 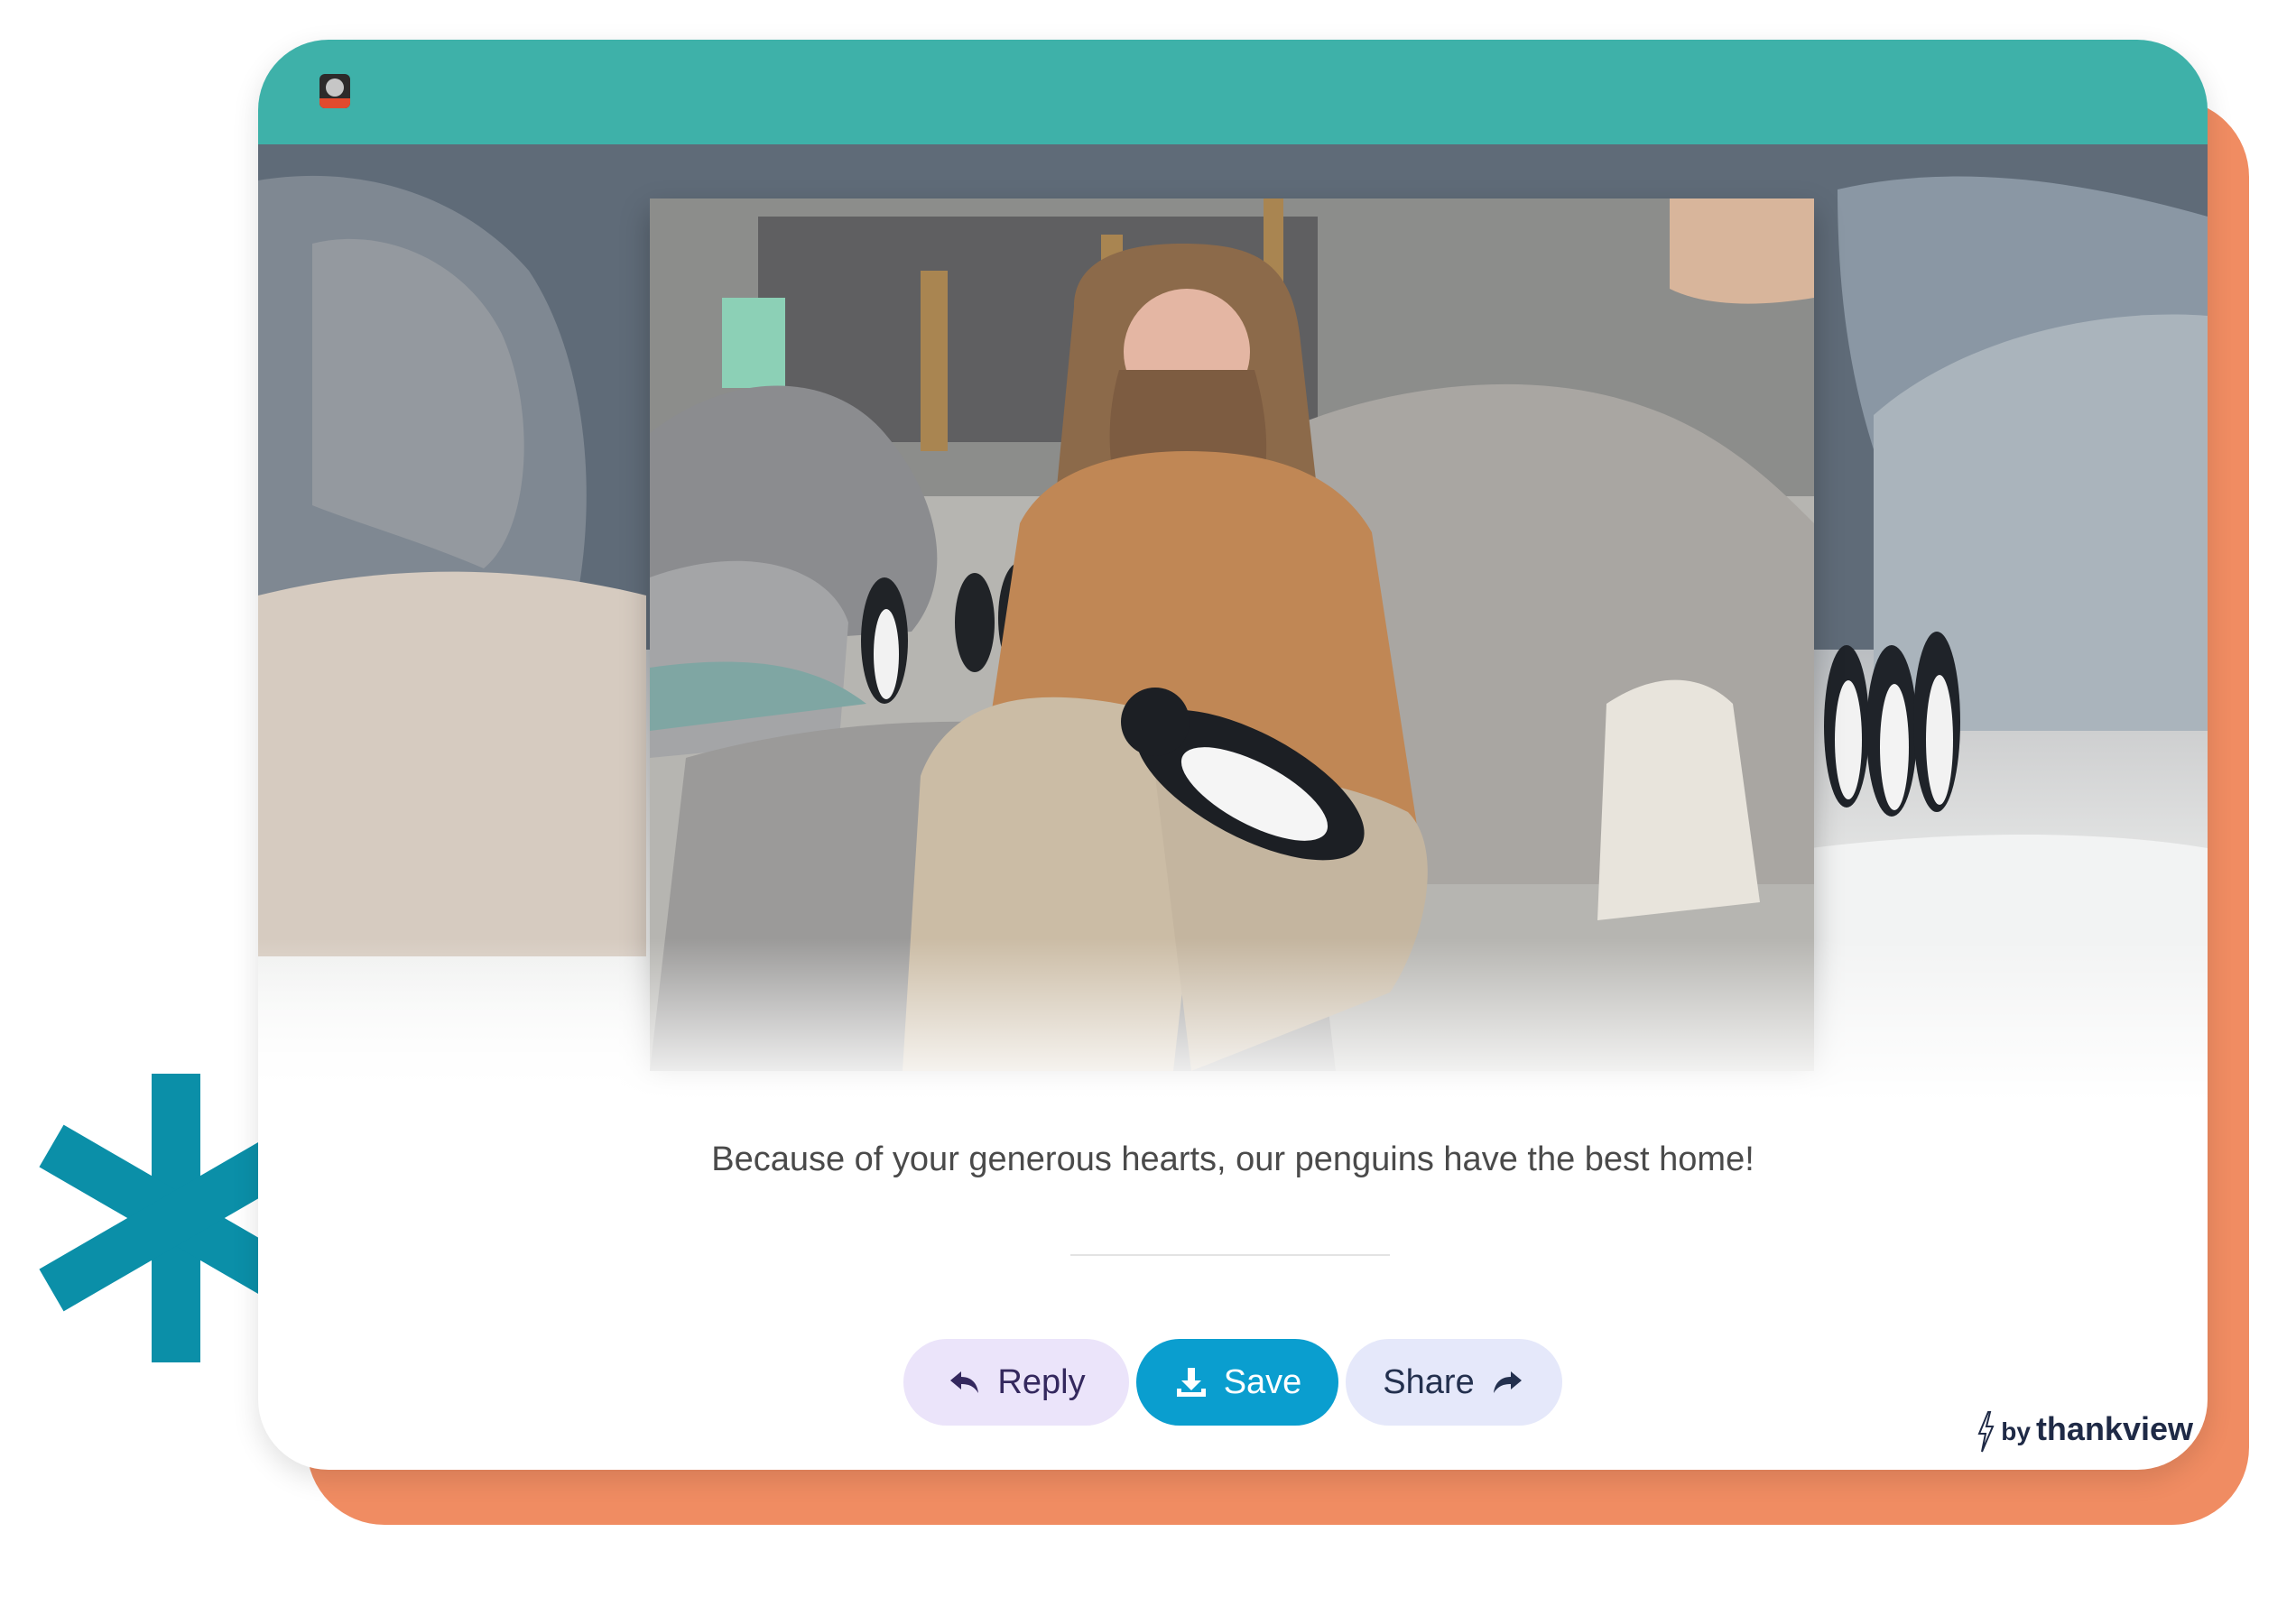 I want to click on save-button: Save, so click(x=1237, y=1382).